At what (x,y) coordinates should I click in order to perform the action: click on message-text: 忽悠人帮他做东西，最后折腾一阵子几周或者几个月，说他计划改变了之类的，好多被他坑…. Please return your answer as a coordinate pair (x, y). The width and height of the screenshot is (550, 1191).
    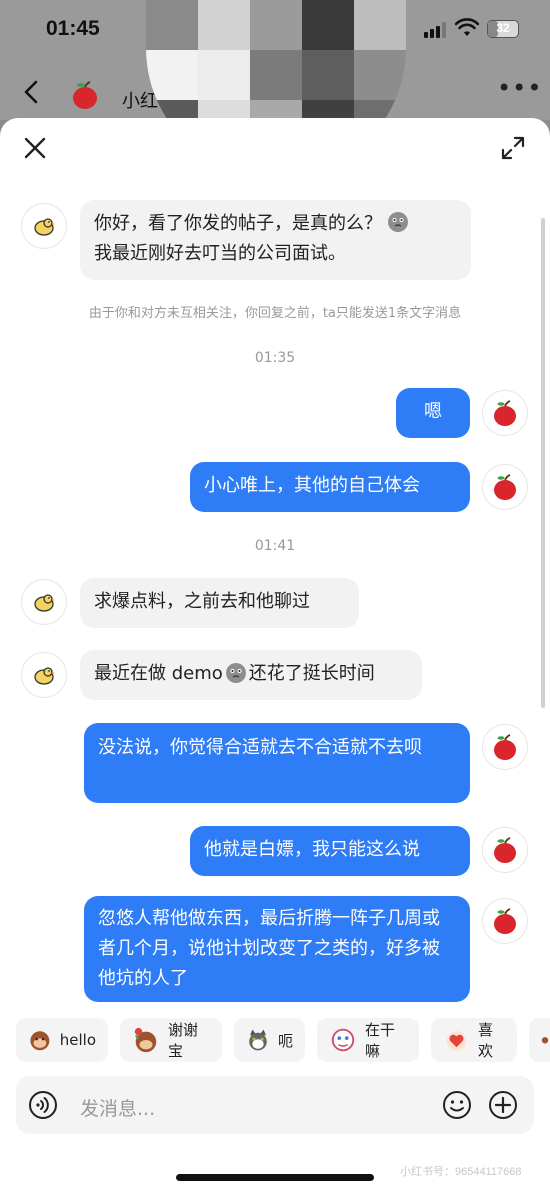
    Looking at the image, I should click on (269, 948).